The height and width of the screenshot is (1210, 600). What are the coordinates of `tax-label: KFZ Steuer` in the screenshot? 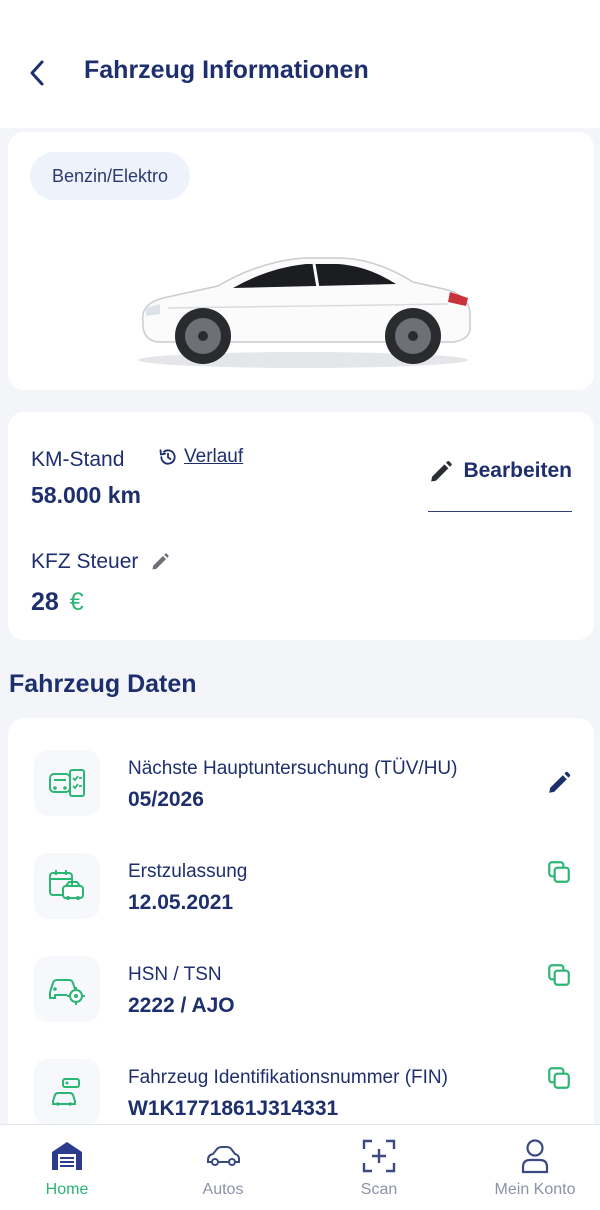 It's located at (85, 561).